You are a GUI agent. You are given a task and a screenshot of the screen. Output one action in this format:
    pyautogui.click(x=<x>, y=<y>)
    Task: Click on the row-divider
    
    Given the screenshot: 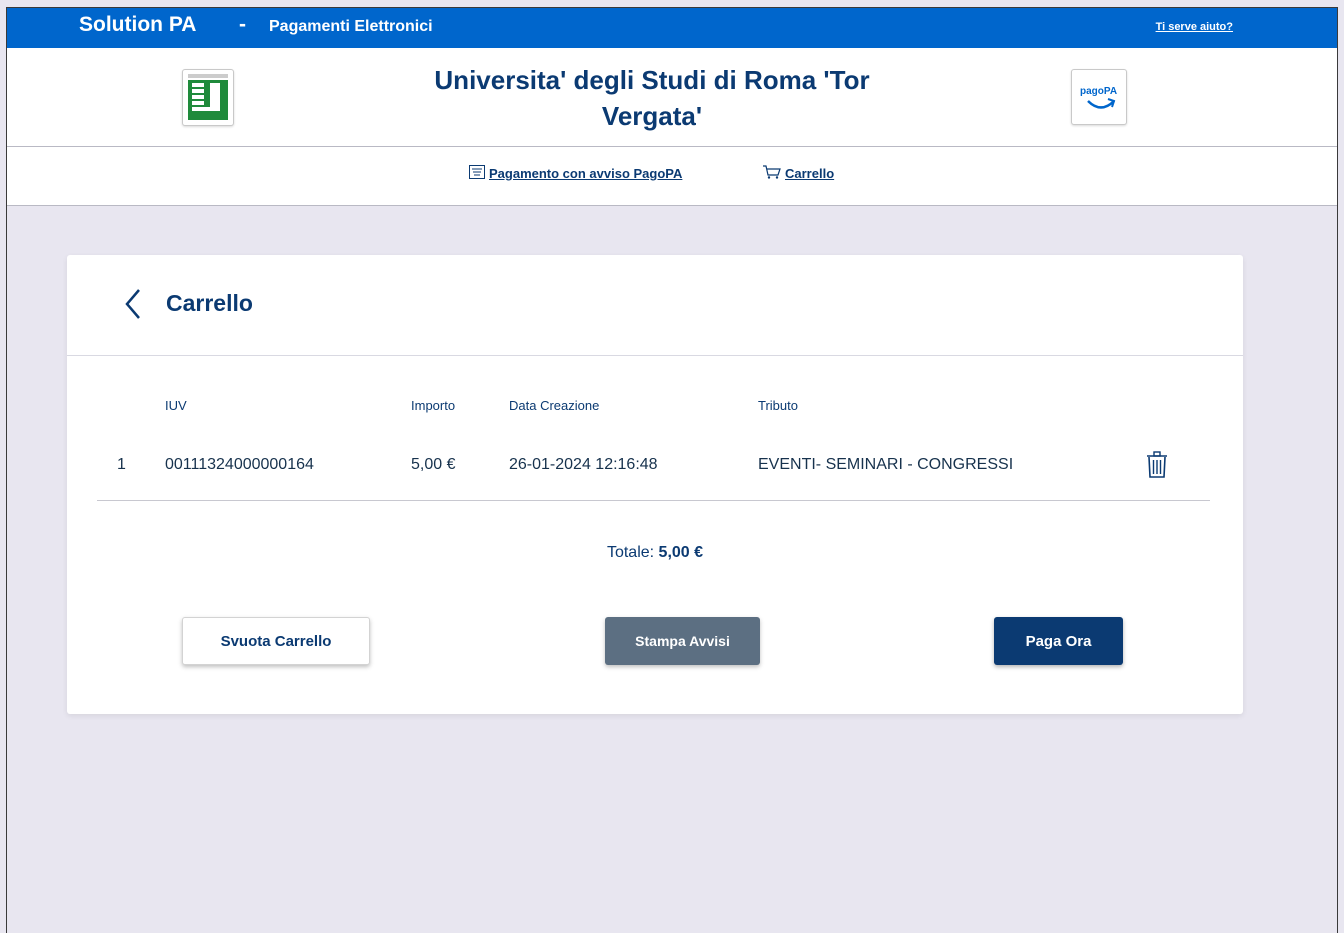 What is the action you would take?
    pyautogui.click(x=653, y=500)
    